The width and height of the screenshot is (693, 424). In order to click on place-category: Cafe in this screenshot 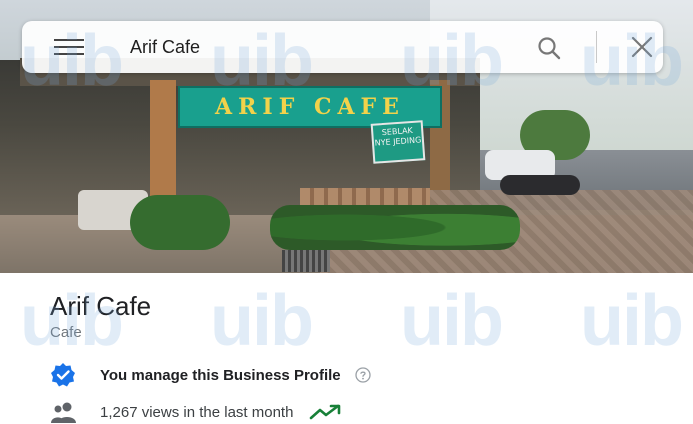, I will do `click(66, 333)`.